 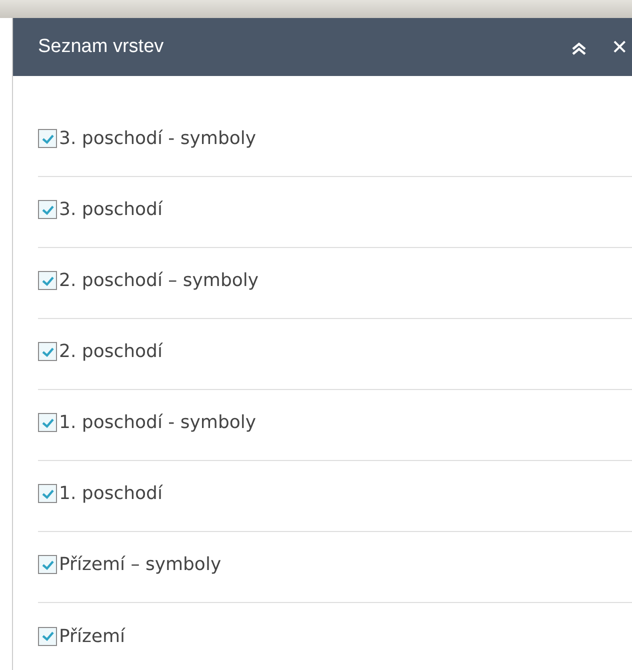 What do you see at coordinates (140, 565) in the screenshot?
I see `layer-label: Přízemí – symboly` at bounding box center [140, 565].